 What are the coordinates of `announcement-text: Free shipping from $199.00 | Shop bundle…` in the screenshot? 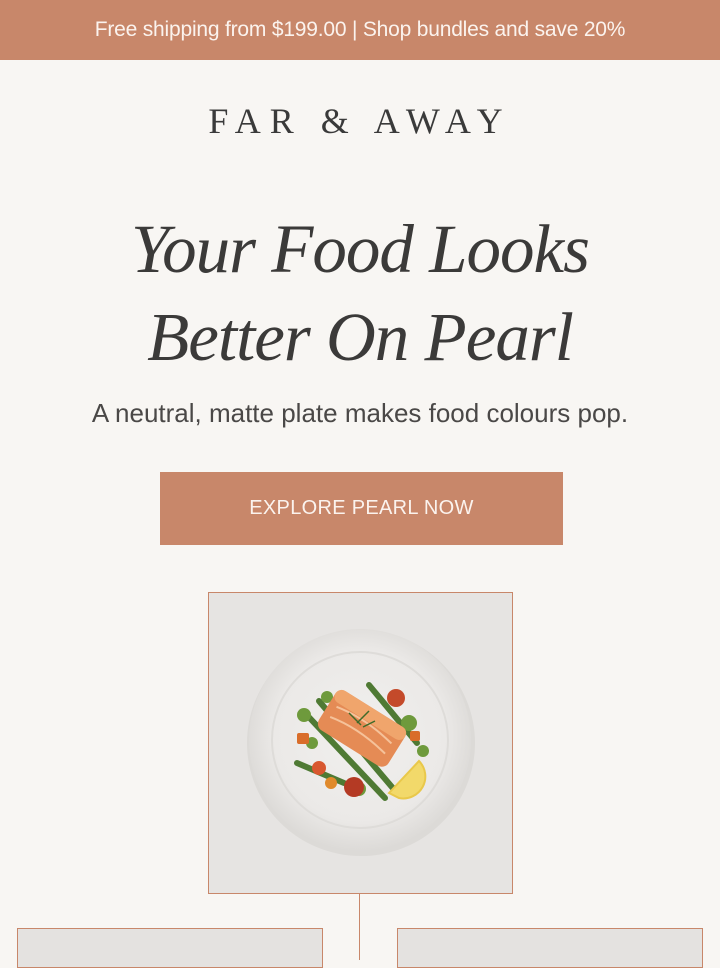 It's located at (360, 29).